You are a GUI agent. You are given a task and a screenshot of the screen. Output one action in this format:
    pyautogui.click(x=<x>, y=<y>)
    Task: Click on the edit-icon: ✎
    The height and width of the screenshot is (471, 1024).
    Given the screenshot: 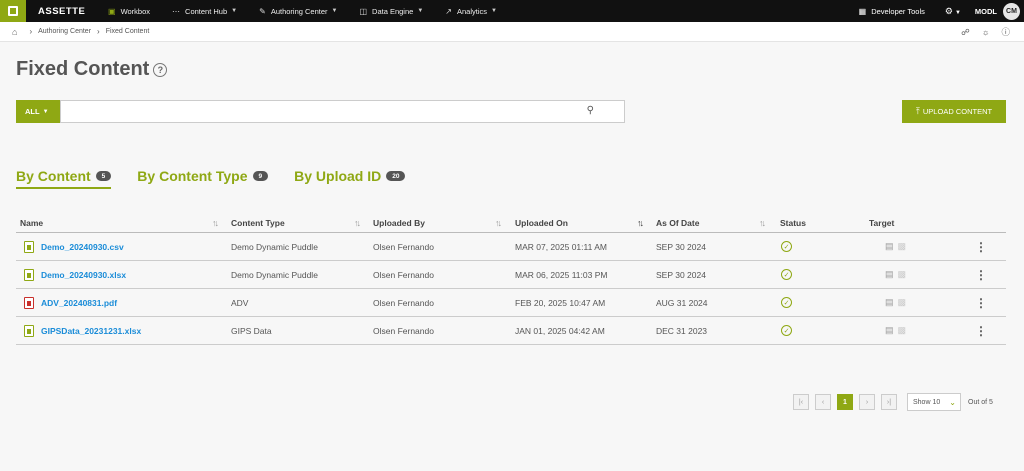 What is the action you would take?
    pyautogui.click(x=262, y=11)
    